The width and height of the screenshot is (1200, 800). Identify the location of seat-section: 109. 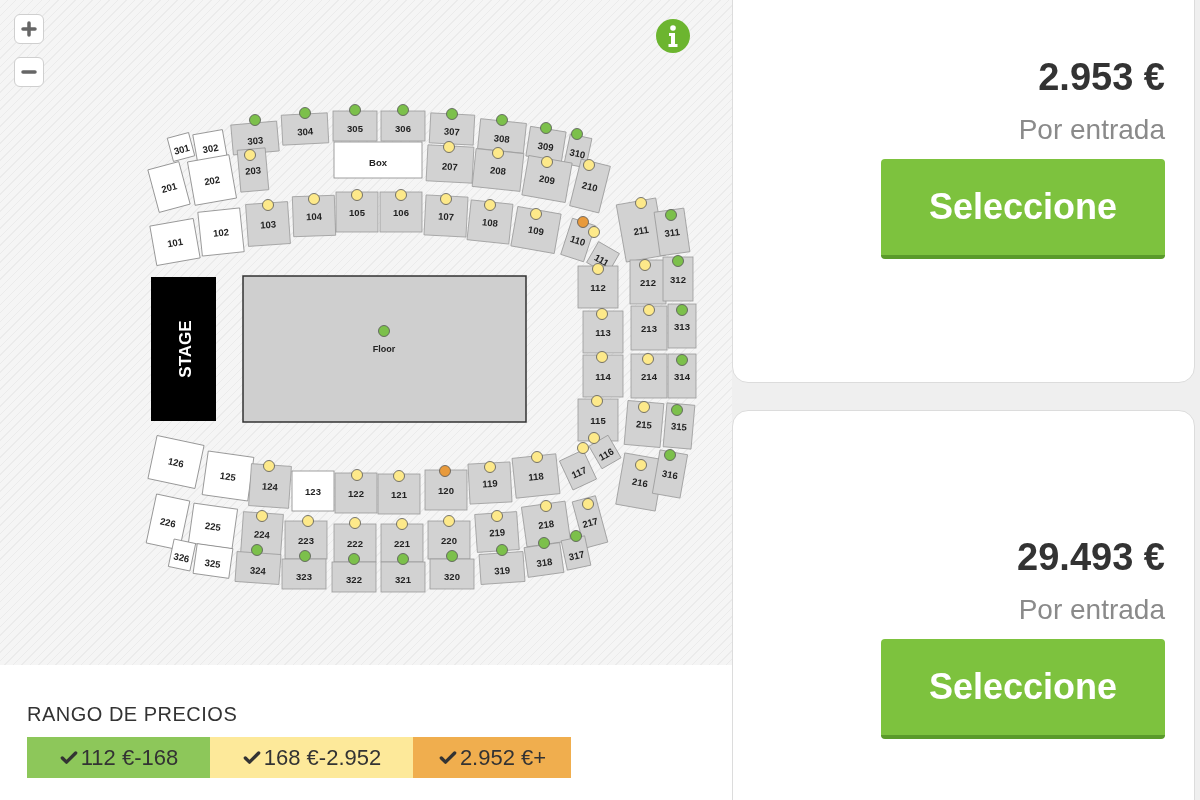
(536, 230).